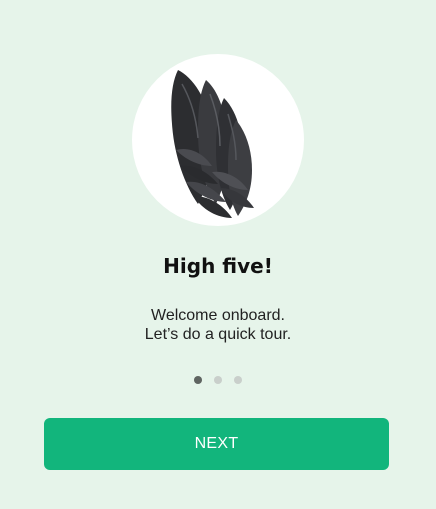  What do you see at coordinates (218, 266) in the screenshot?
I see `onboarding-title: High five!` at bounding box center [218, 266].